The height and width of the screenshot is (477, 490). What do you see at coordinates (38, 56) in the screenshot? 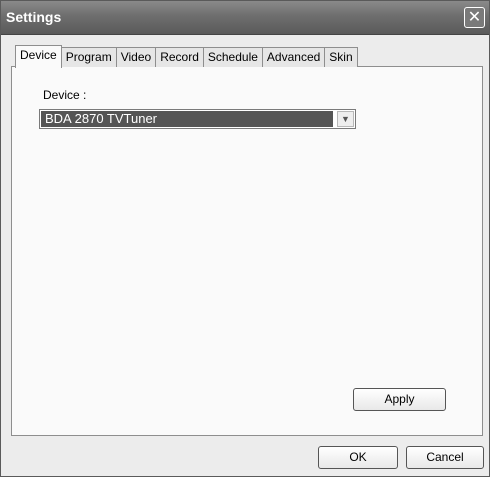
I see `tab-device: Device` at bounding box center [38, 56].